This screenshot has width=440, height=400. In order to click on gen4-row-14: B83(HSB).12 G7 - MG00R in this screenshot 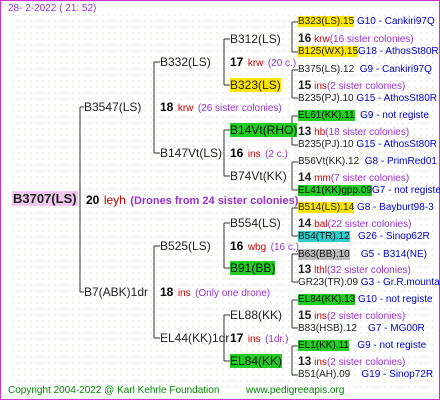, I will do `click(361, 329)`.